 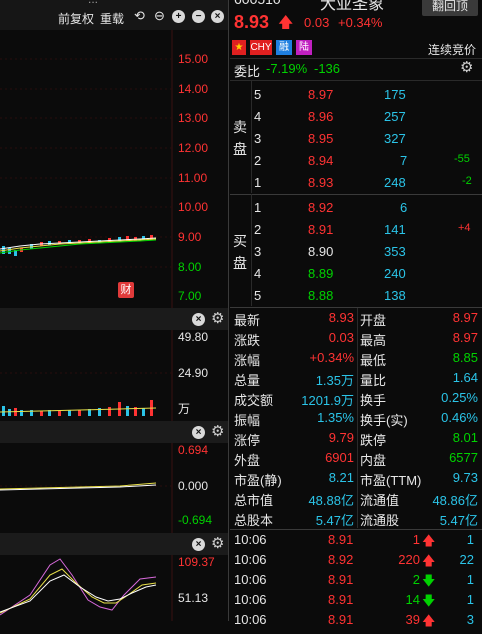 I want to click on weibi-pct: -7.19%, so click(x=287, y=68).